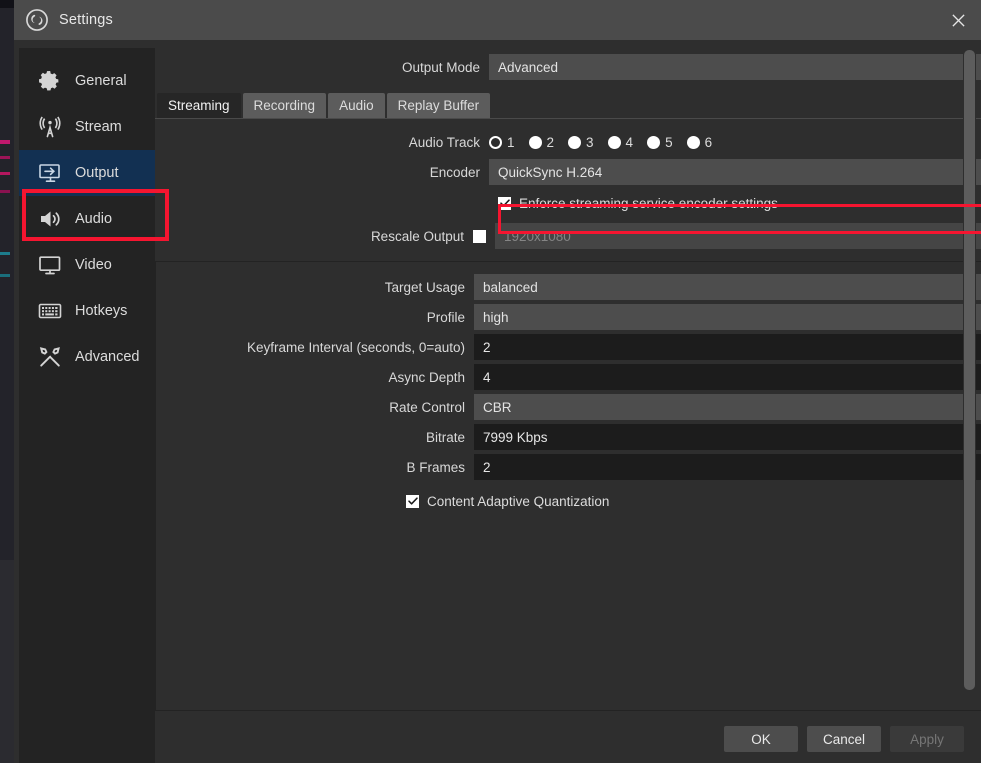 This screenshot has width=981, height=763. Describe the element at coordinates (515, 437) in the screenshot. I see `bitrate-value: 7999 Kbps` at that location.